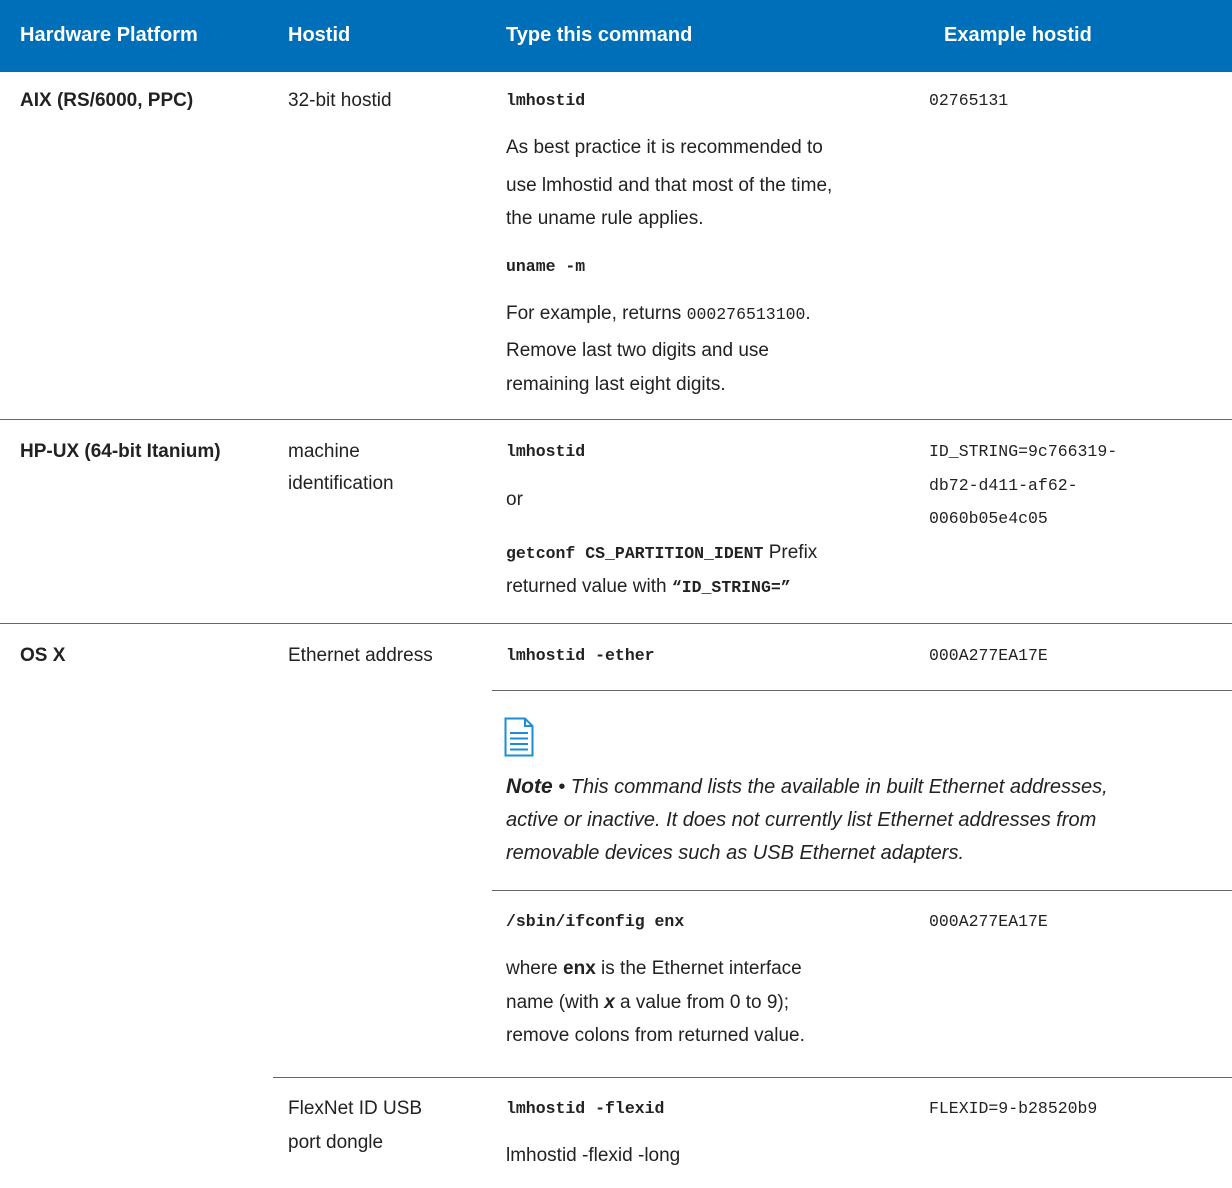 The width and height of the screenshot is (1232, 1188). Describe the element at coordinates (336, 1142) in the screenshot. I see `hostid-cell: port dongle` at that location.